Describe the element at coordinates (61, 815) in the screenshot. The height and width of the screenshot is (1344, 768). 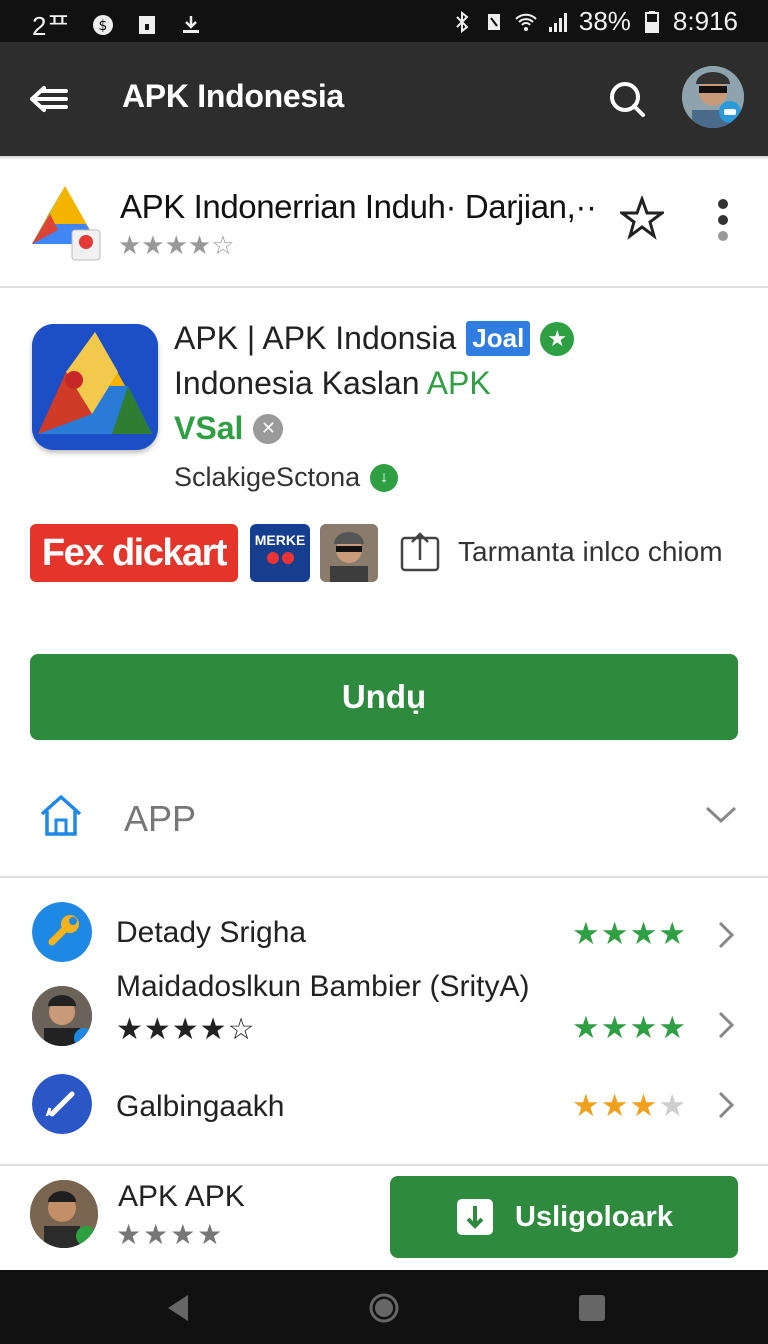
I see `home-icon` at that location.